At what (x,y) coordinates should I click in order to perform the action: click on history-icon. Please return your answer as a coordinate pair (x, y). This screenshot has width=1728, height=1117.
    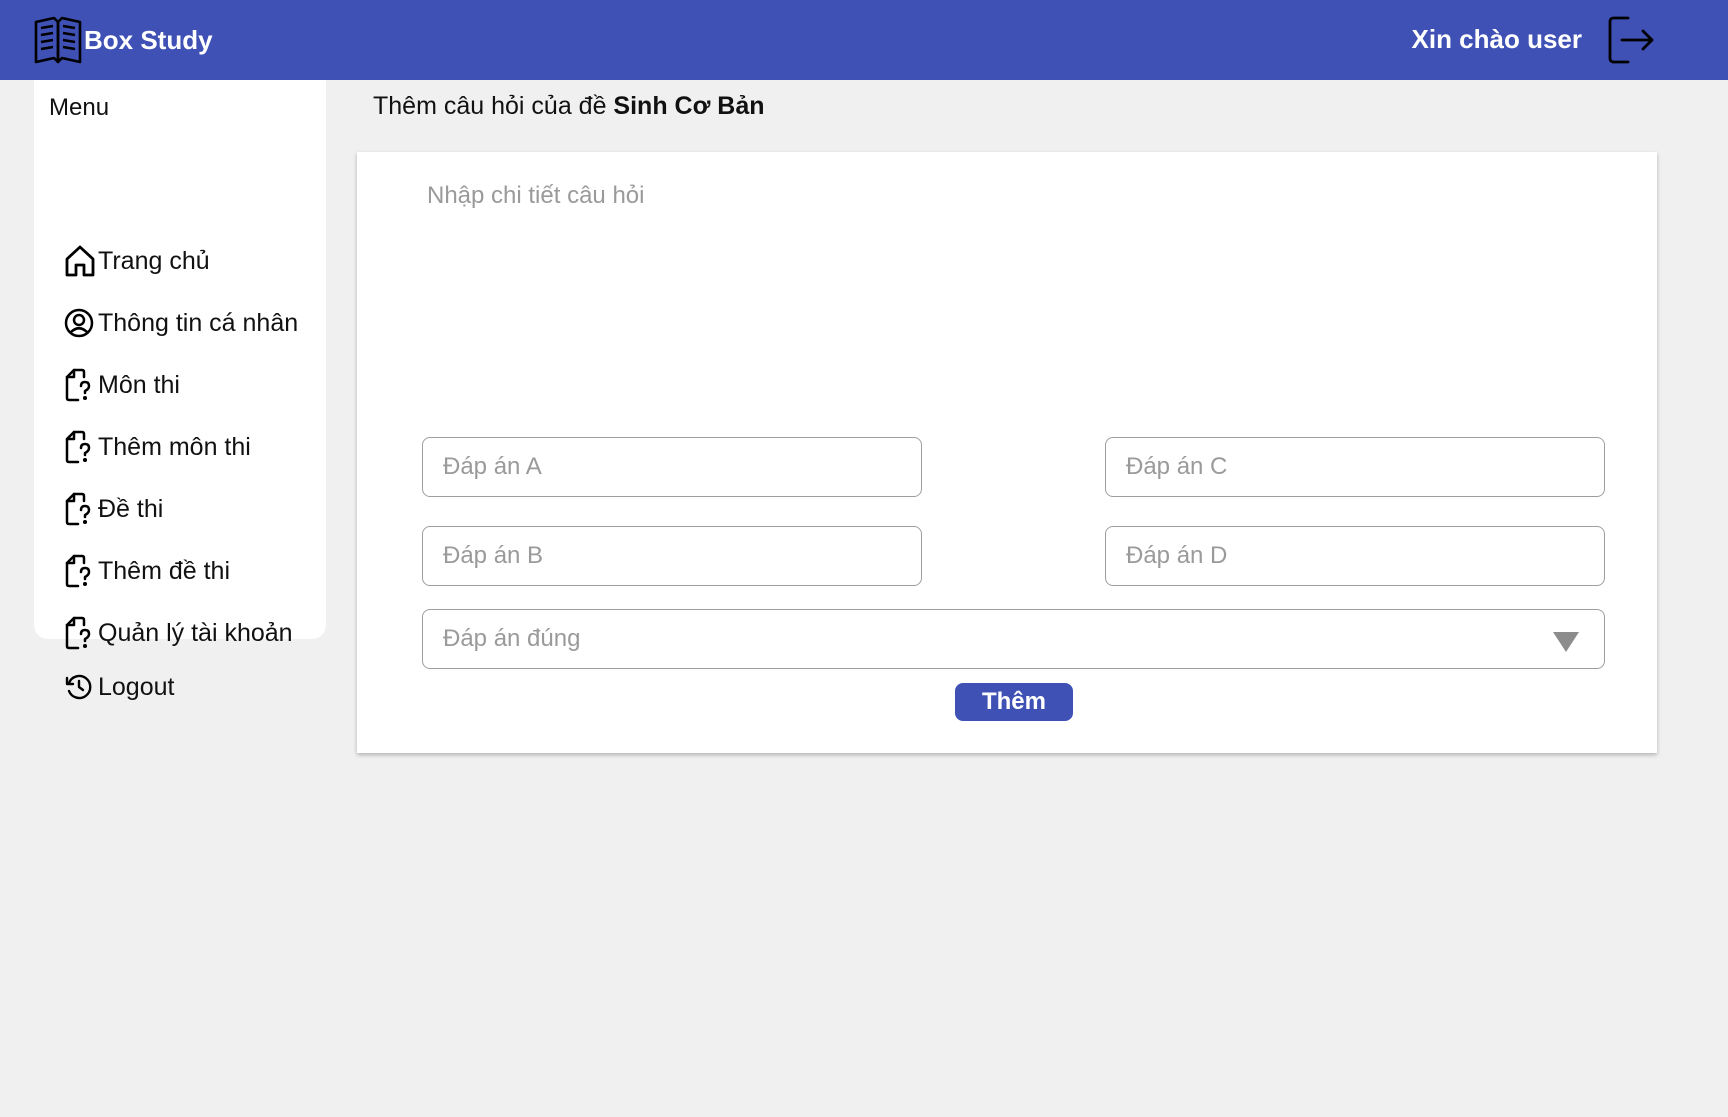
    Looking at the image, I should click on (81, 687).